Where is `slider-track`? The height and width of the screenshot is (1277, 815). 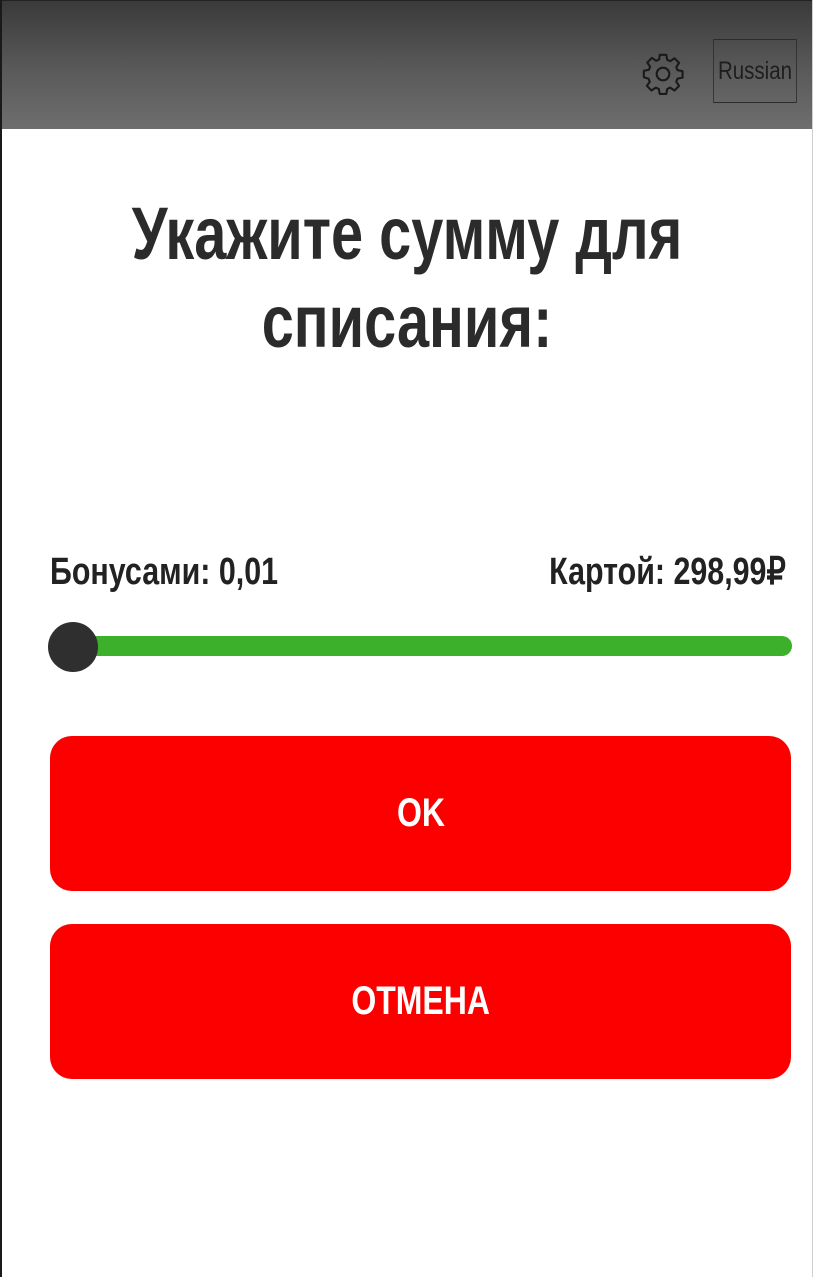
slider-track is located at coordinates (421, 646).